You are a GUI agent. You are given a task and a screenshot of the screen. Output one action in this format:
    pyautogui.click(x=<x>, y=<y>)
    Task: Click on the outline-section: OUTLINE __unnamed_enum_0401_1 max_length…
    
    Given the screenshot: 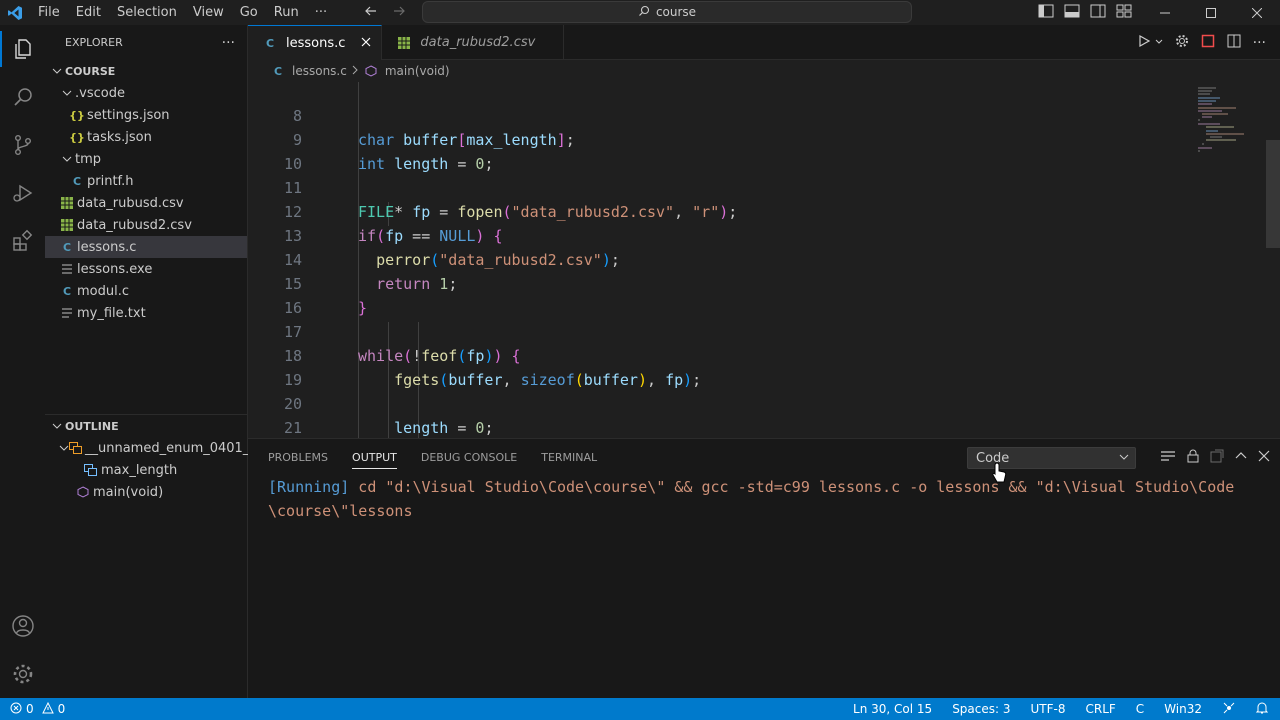 What is the action you would take?
    pyautogui.click(x=151, y=458)
    